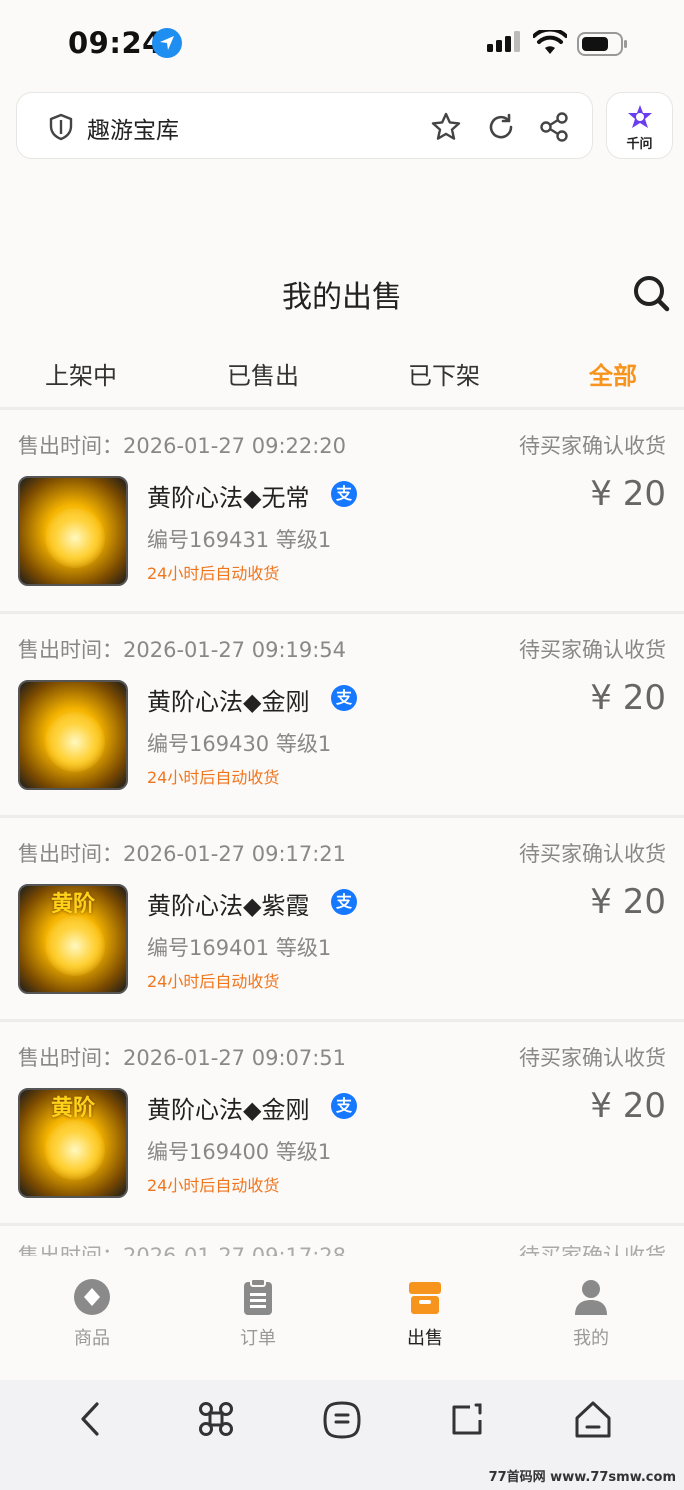  Describe the element at coordinates (342, 1420) in the screenshot. I see `menu-icon` at that location.